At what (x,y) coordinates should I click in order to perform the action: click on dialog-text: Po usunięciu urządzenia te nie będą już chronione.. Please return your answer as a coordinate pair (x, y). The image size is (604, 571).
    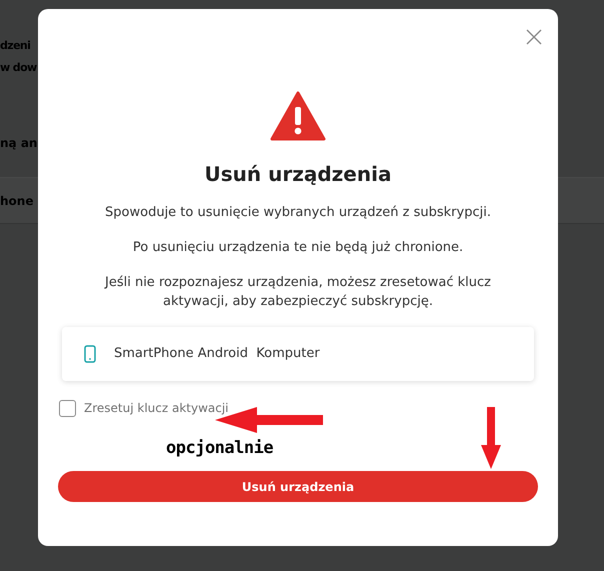
    Looking at the image, I should click on (298, 248).